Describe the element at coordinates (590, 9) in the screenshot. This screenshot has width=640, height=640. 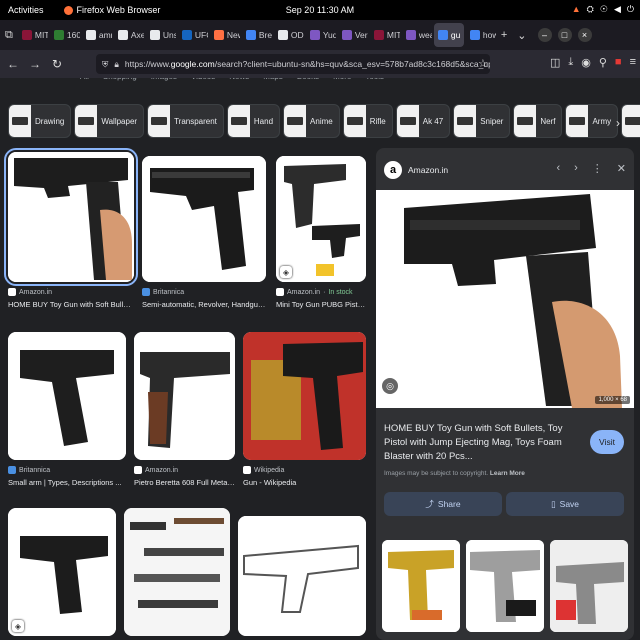
I see `network-icon: ⛭` at that location.